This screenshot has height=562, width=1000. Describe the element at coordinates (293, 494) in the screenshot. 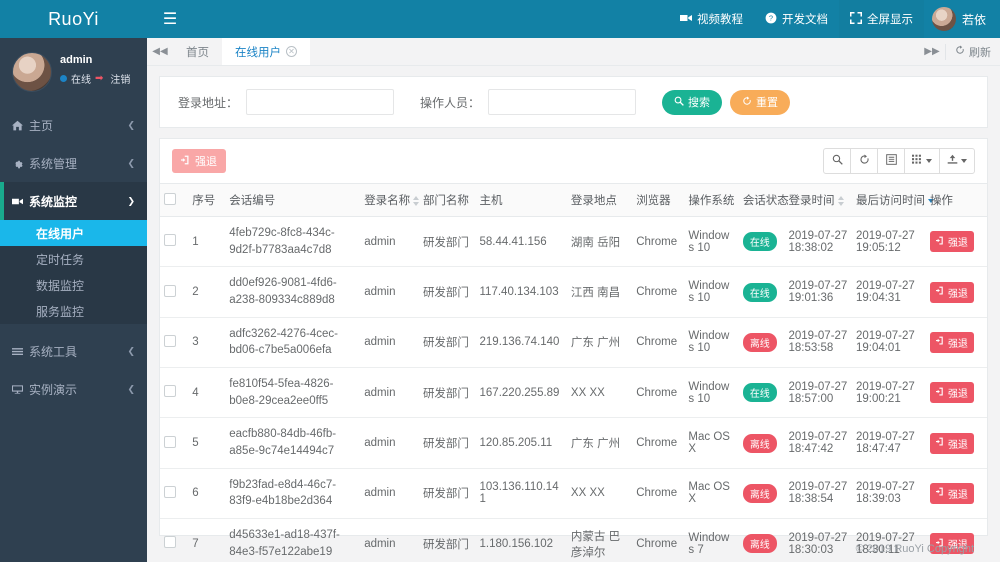

I see `cell-session-id: f9b23fad-e8d4-46c7-83f9-e4b18be2d364` at that location.